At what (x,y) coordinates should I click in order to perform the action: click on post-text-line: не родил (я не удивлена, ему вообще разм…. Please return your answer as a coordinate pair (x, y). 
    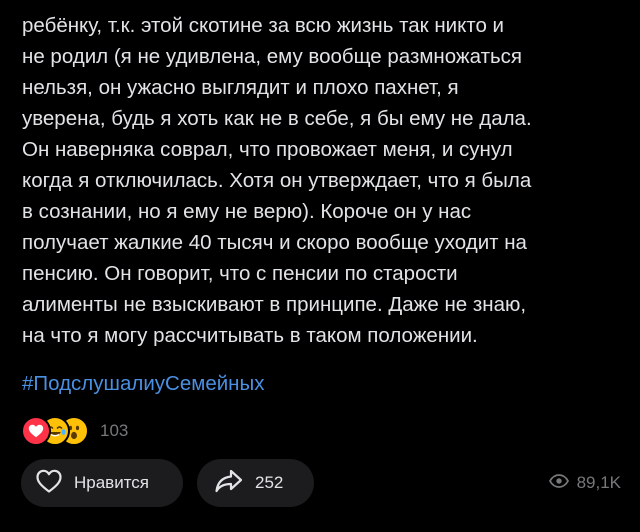
    Looking at the image, I should click on (272, 56).